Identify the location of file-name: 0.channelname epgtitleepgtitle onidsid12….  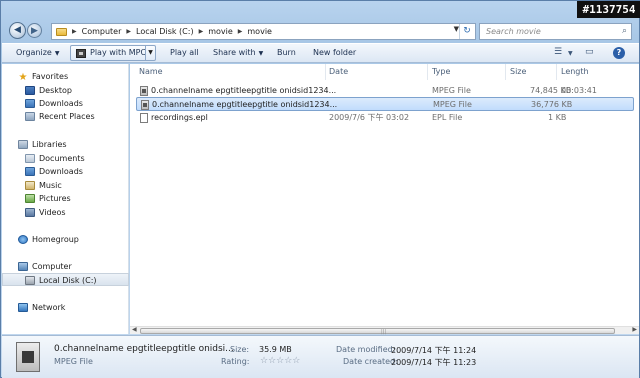
(244, 90).